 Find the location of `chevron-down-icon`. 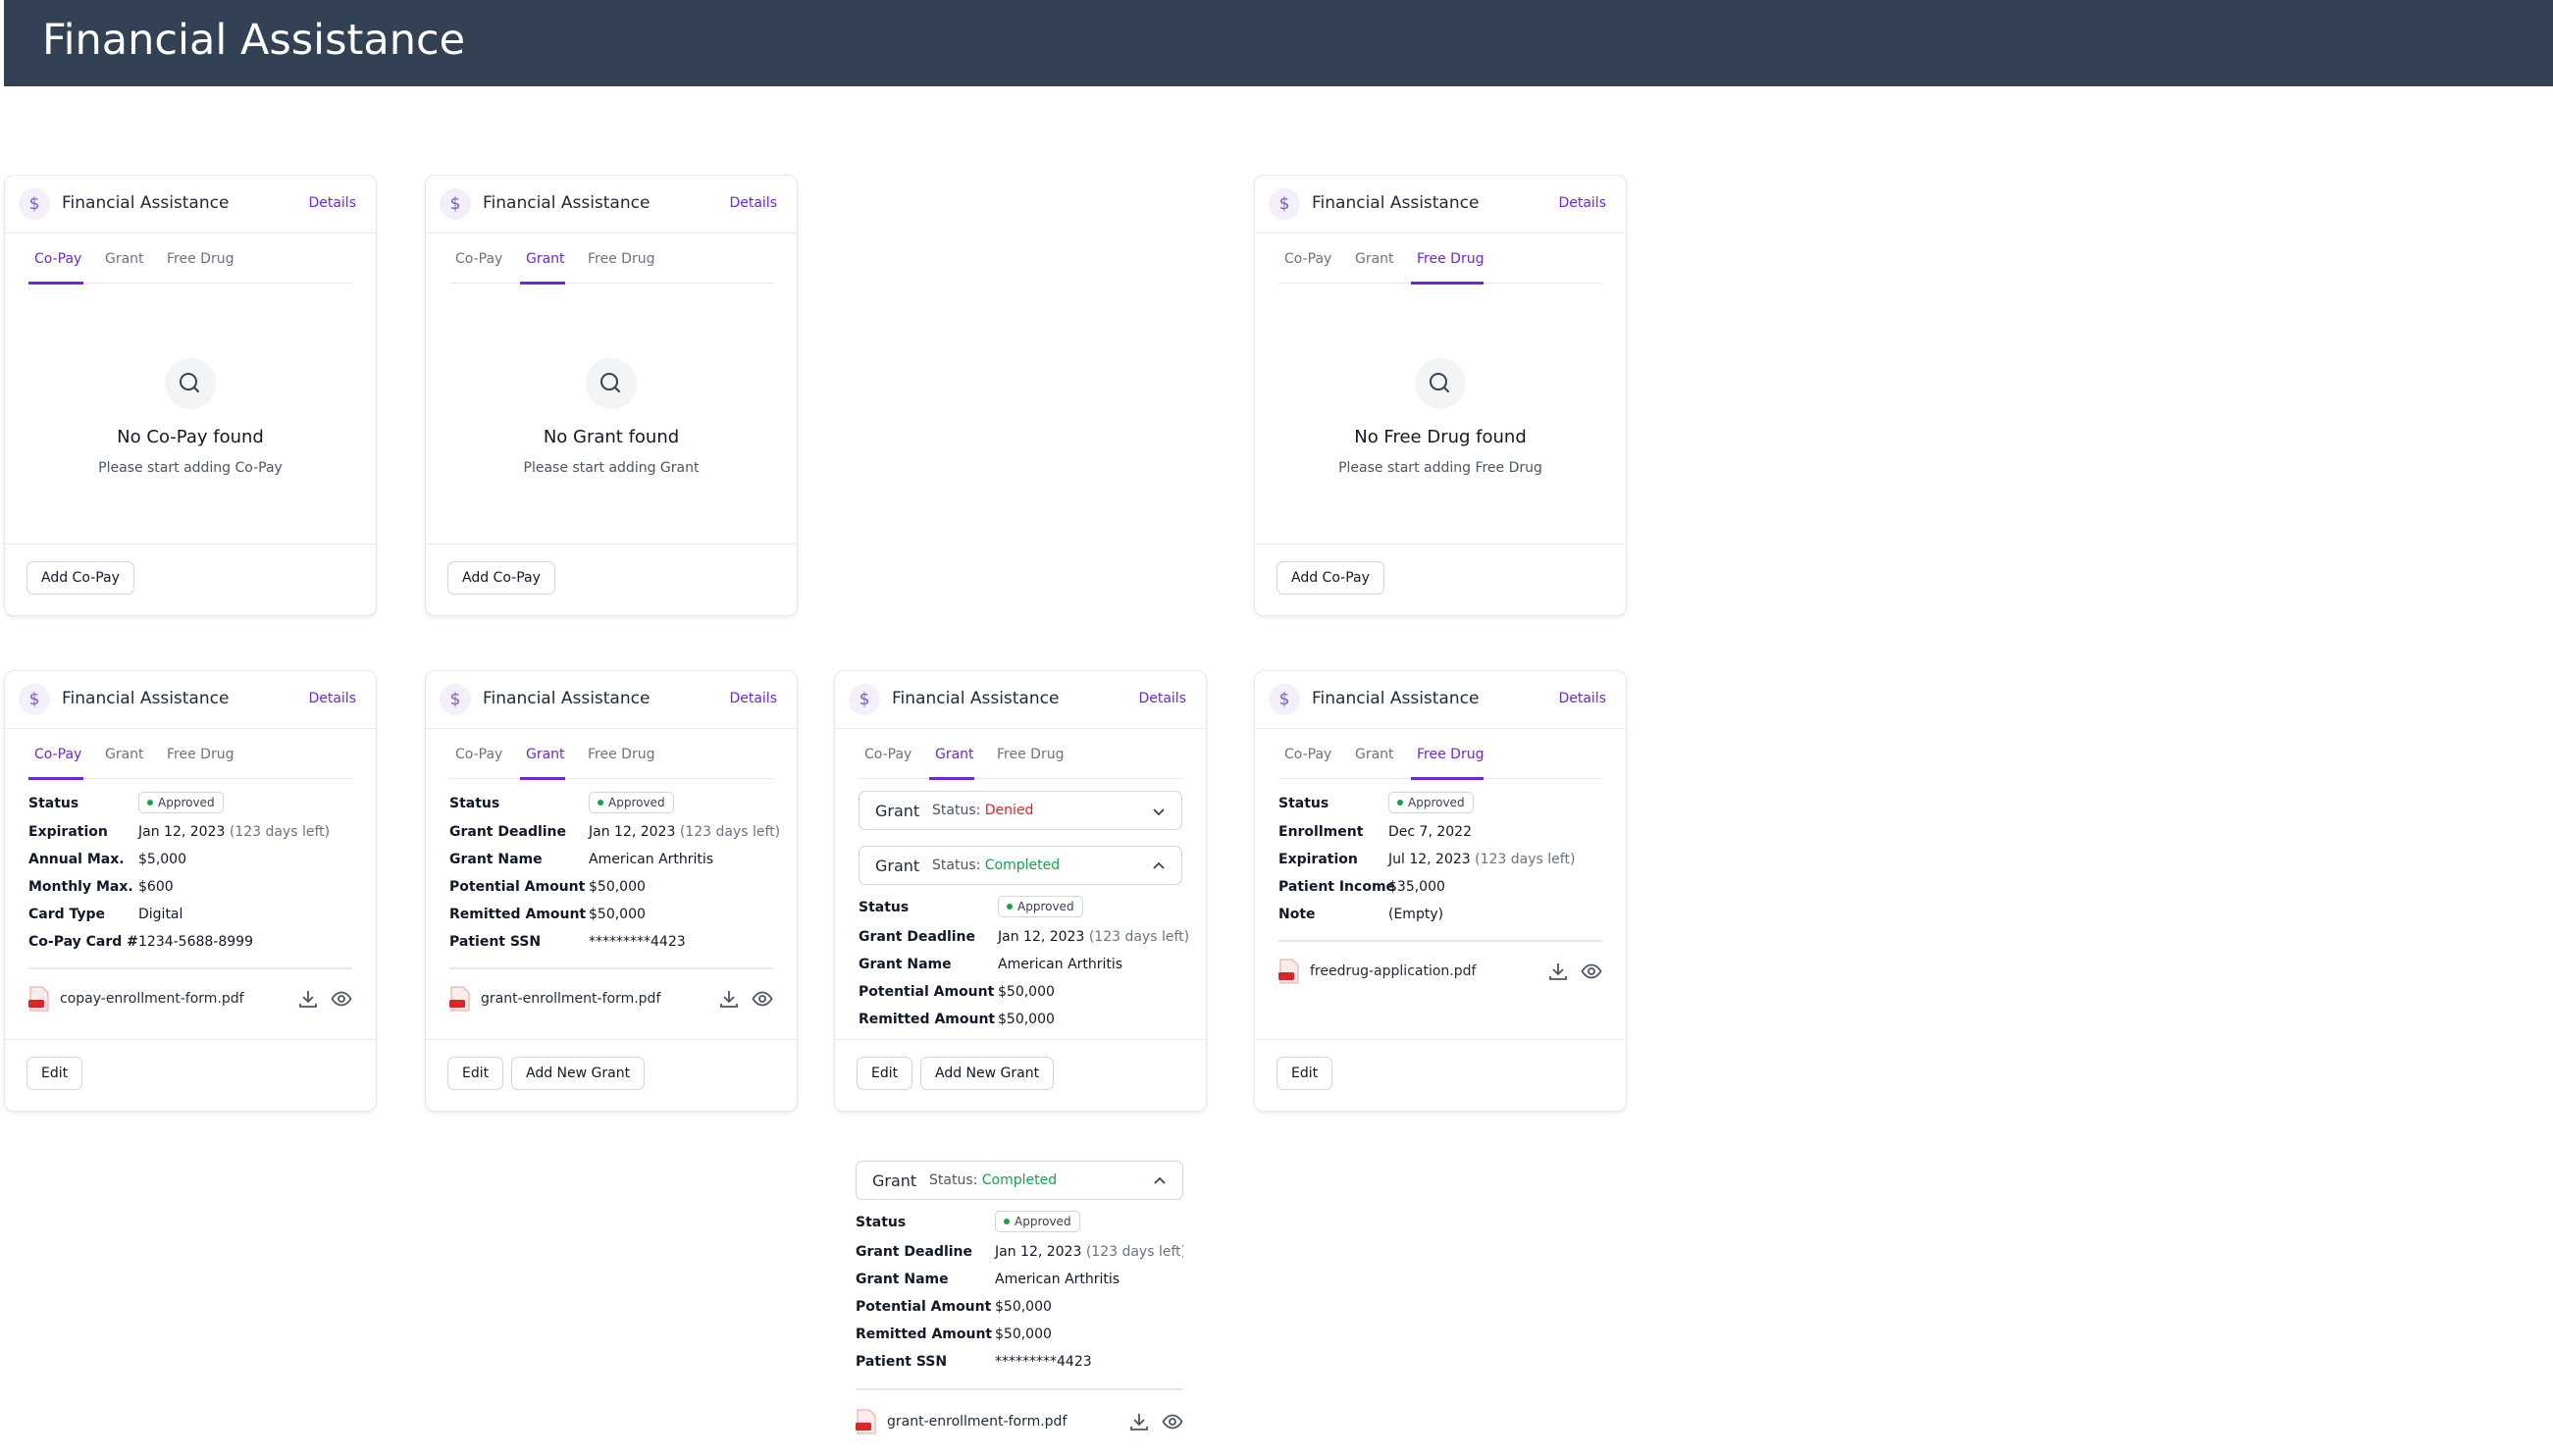

chevron-down-icon is located at coordinates (1159, 811).